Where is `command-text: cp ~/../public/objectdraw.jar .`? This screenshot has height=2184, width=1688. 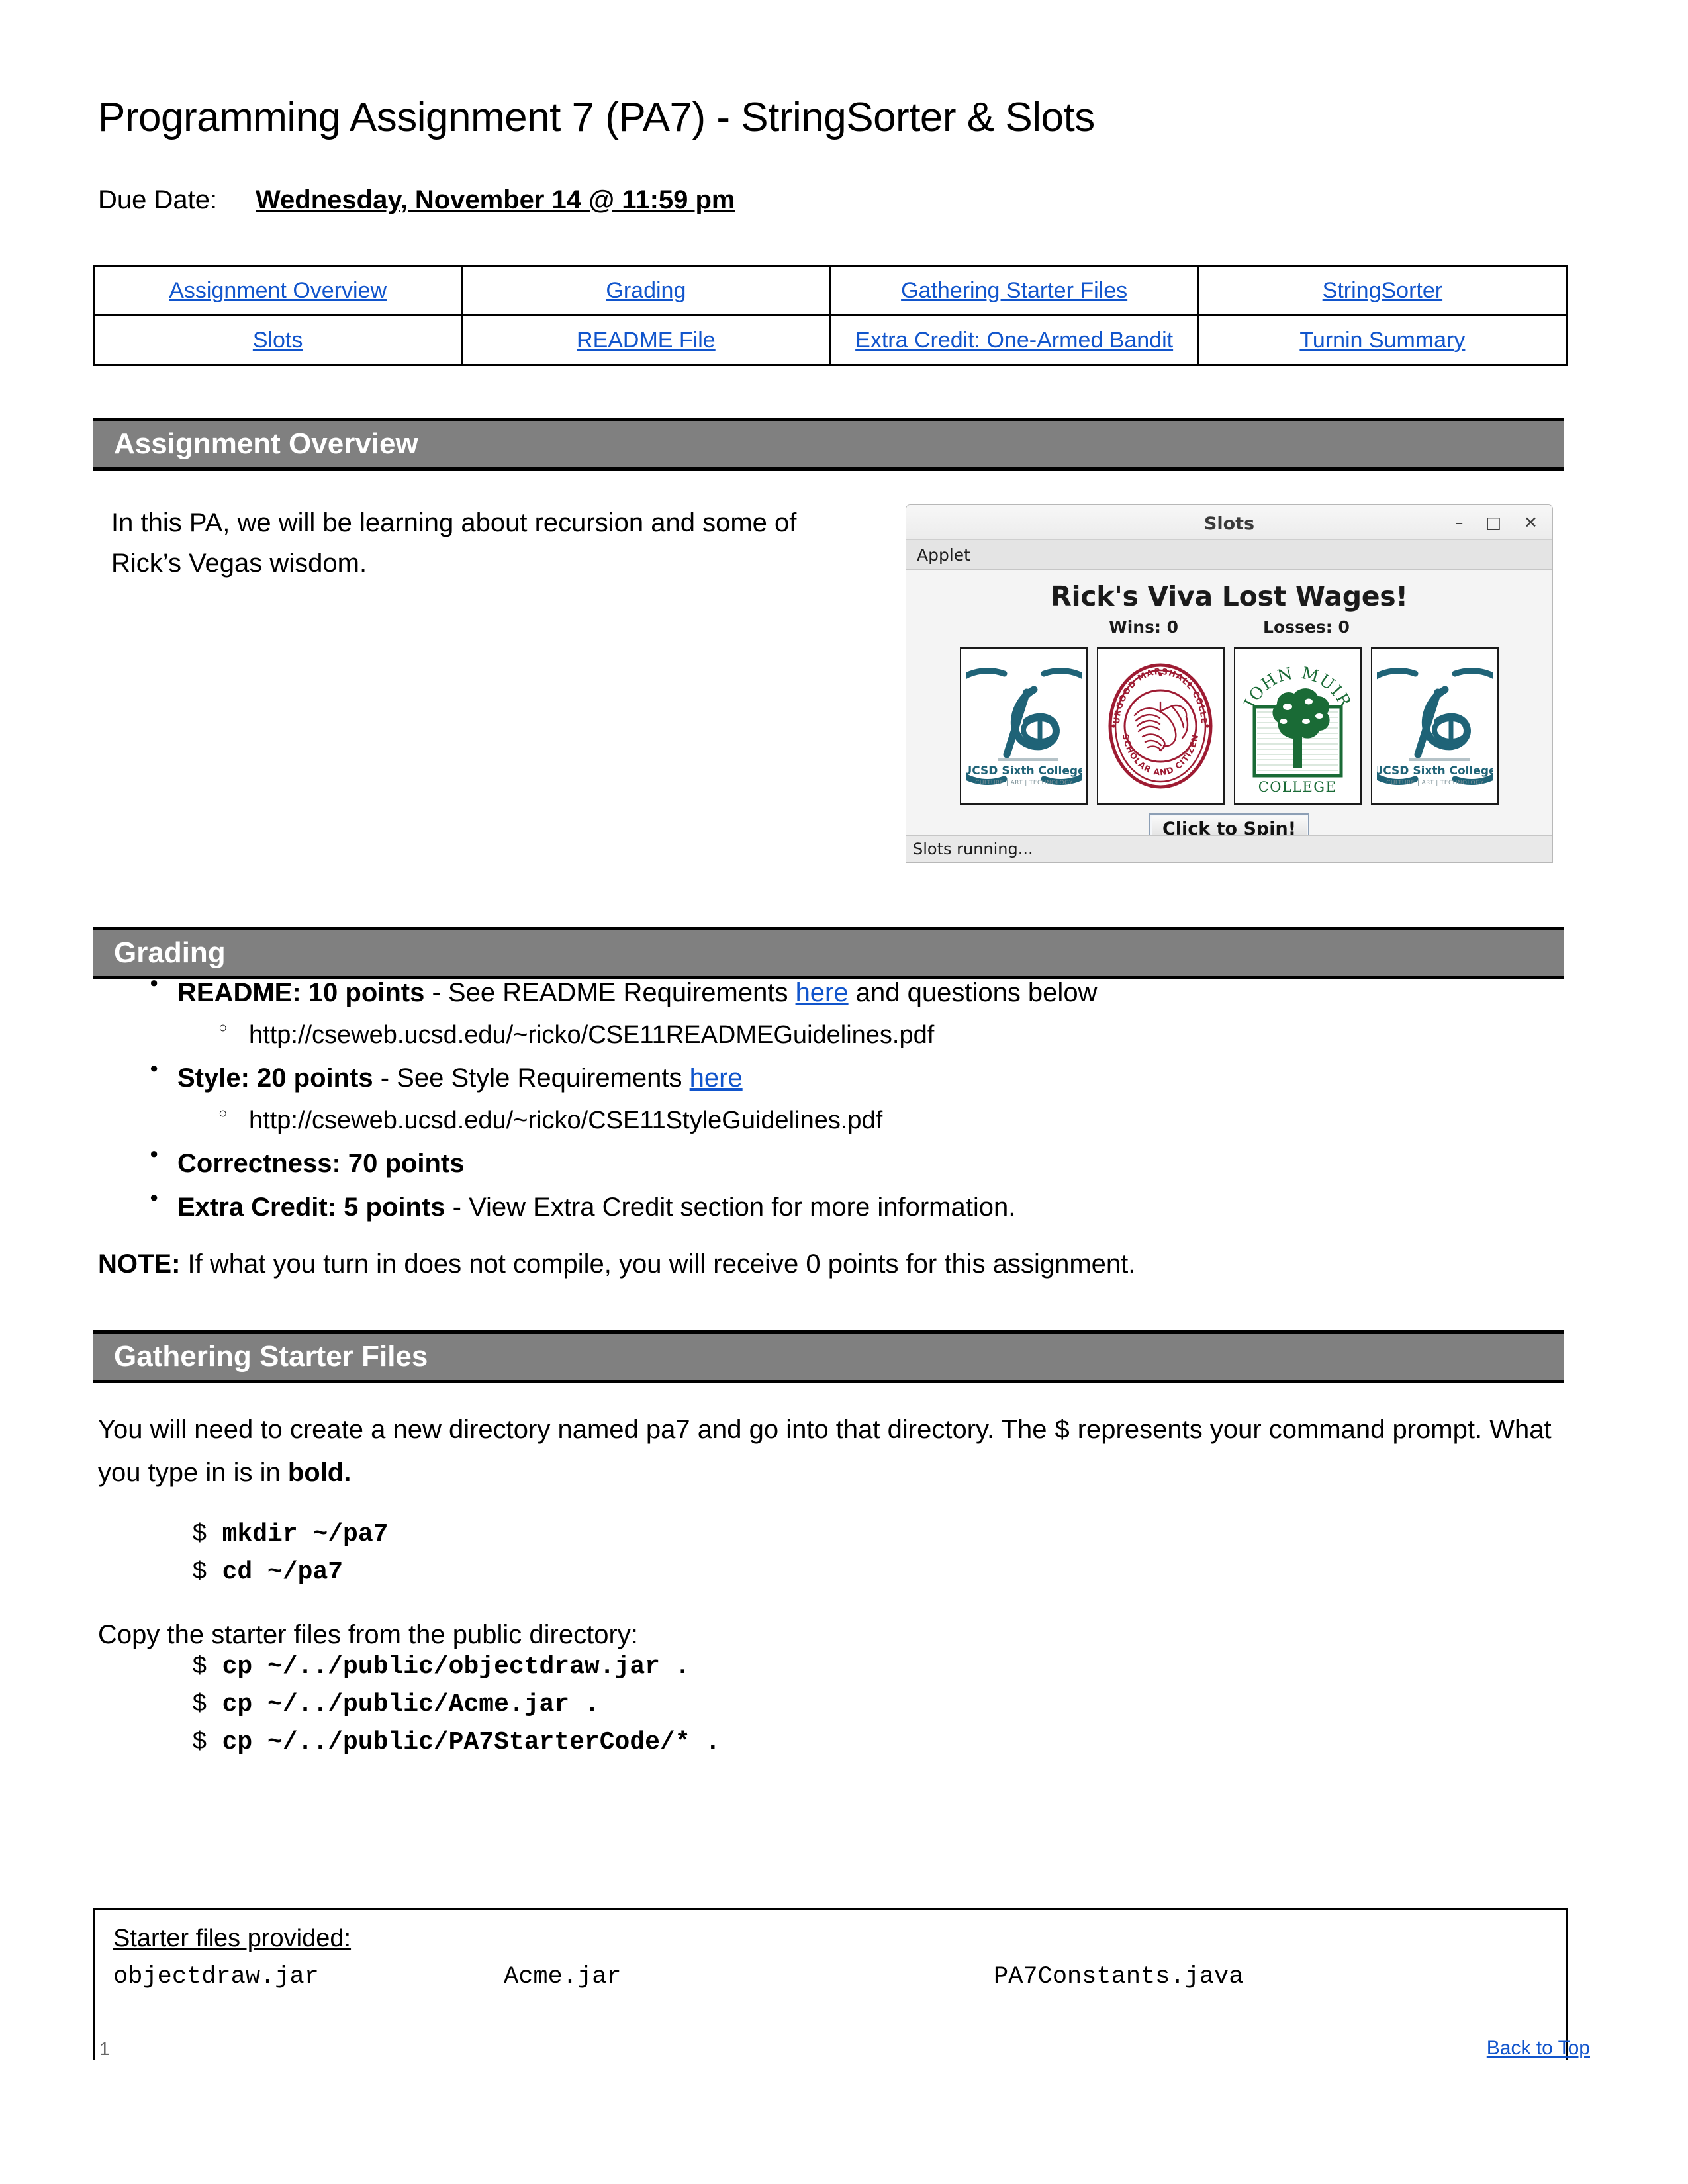 command-text: cp ~/../public/objectdraw.jar . is located at coordinates (456, 1667).